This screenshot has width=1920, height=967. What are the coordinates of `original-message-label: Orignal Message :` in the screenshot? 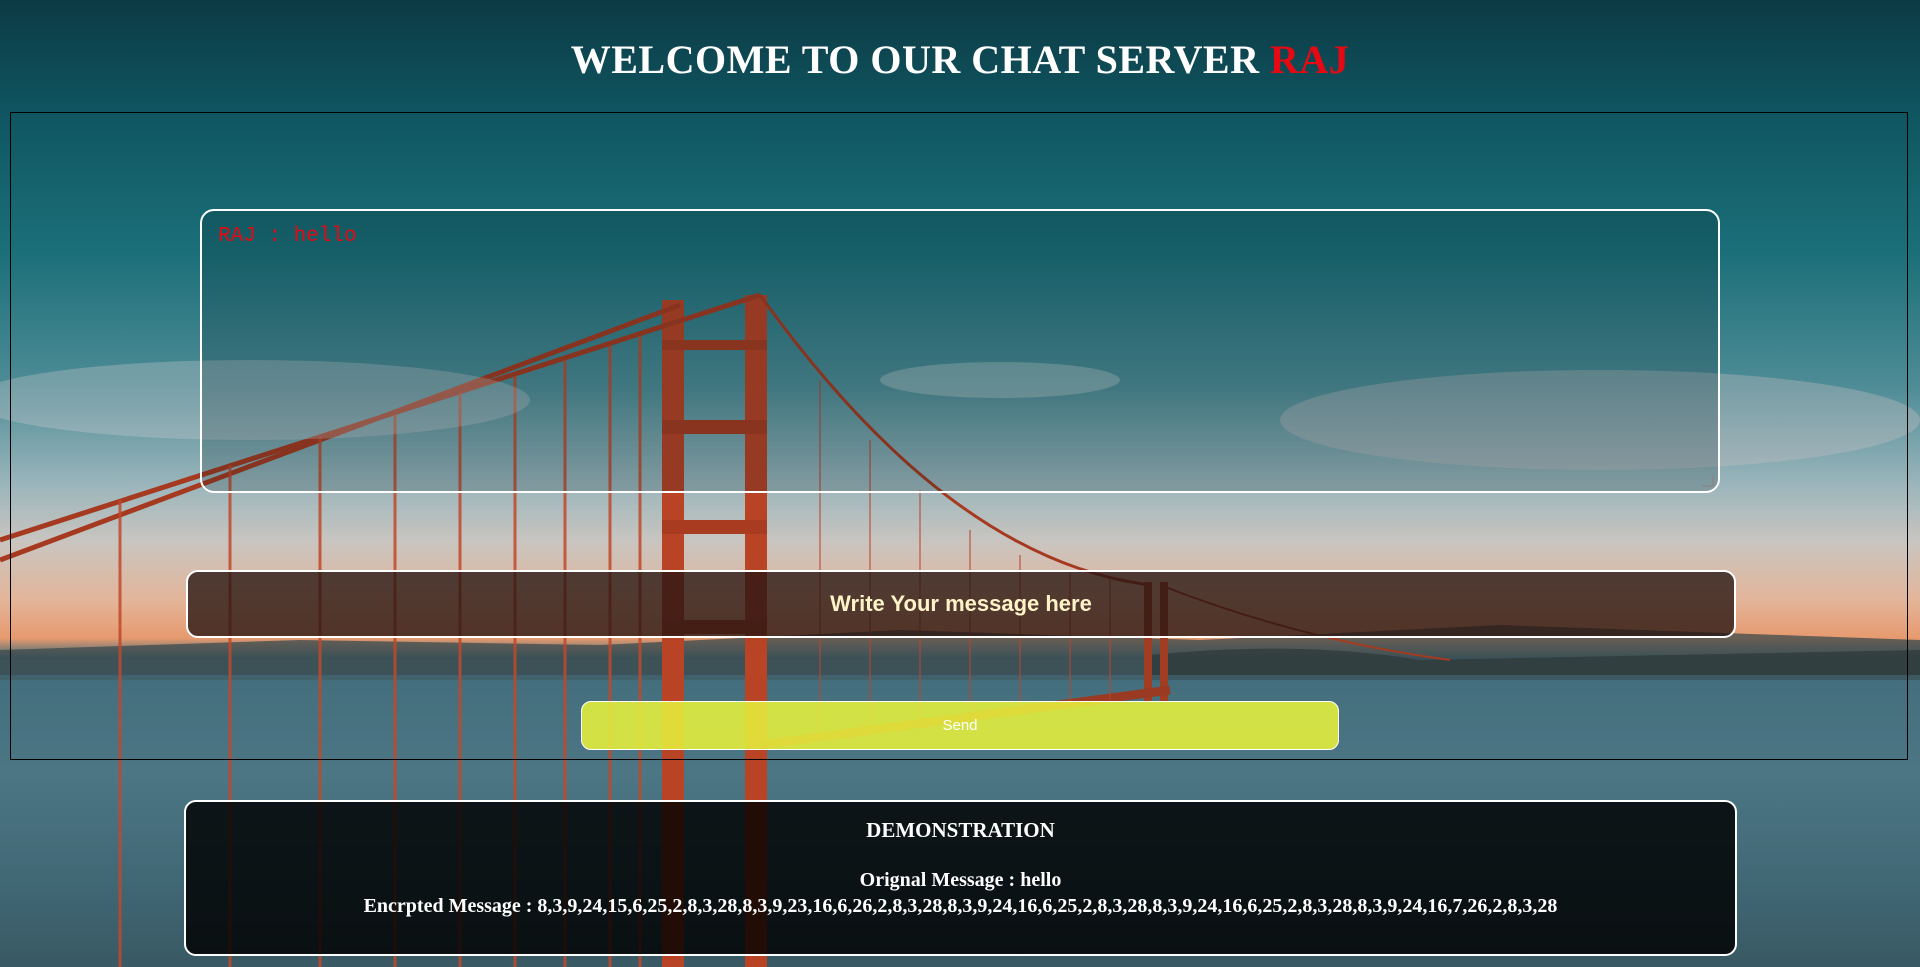 It's located at (937, 880).